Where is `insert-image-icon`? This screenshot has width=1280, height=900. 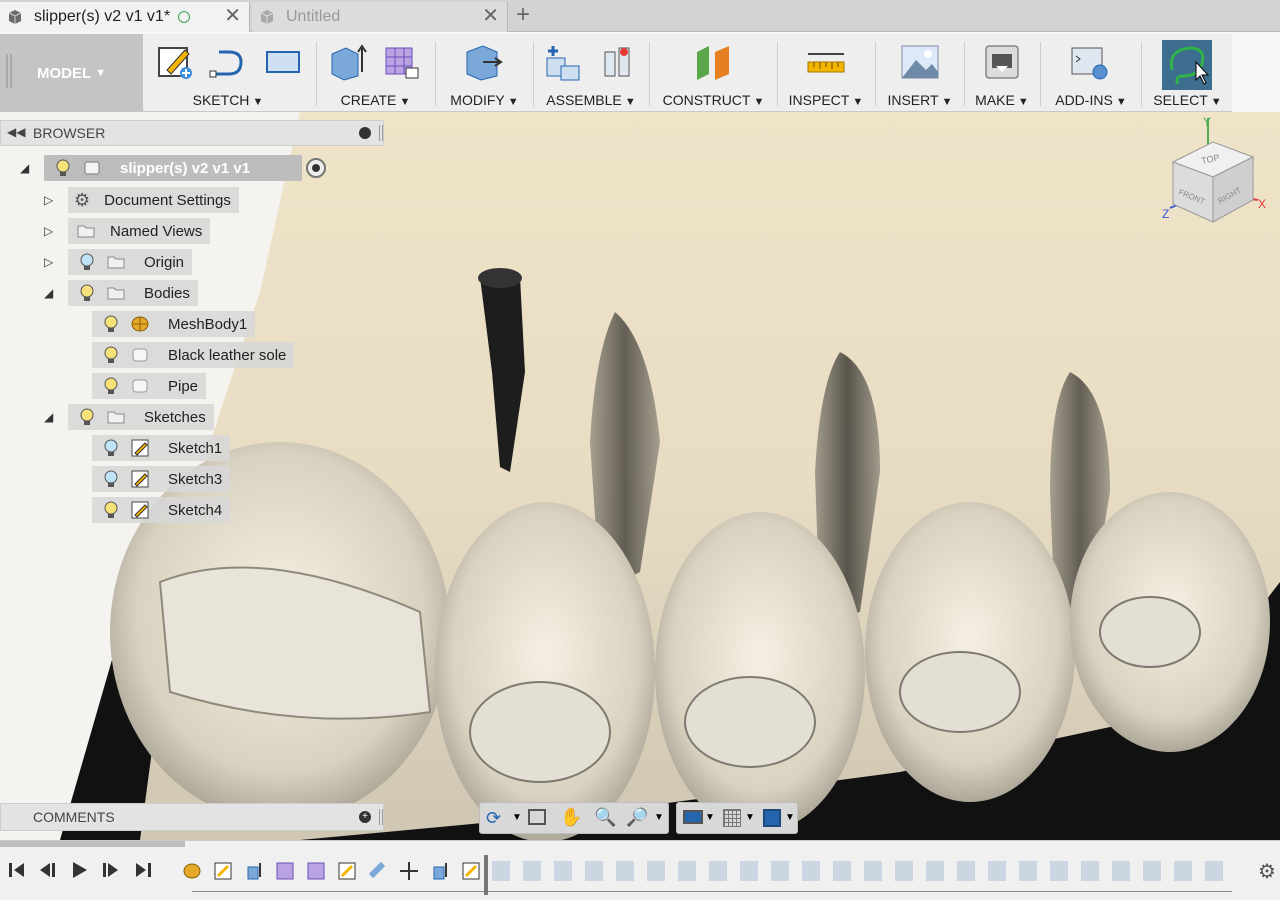 insert-image-icon is located at coordinates (920, 62).